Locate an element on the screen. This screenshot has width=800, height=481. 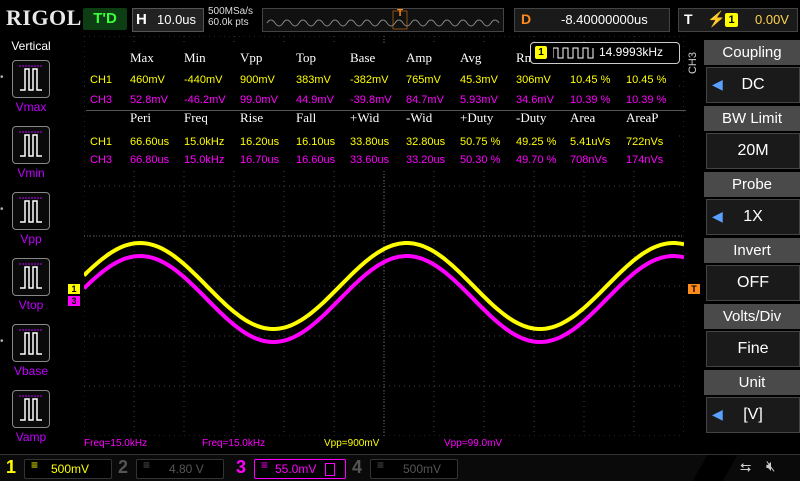
measure-value-cell: 460mV is located at coordinates (147, 80).